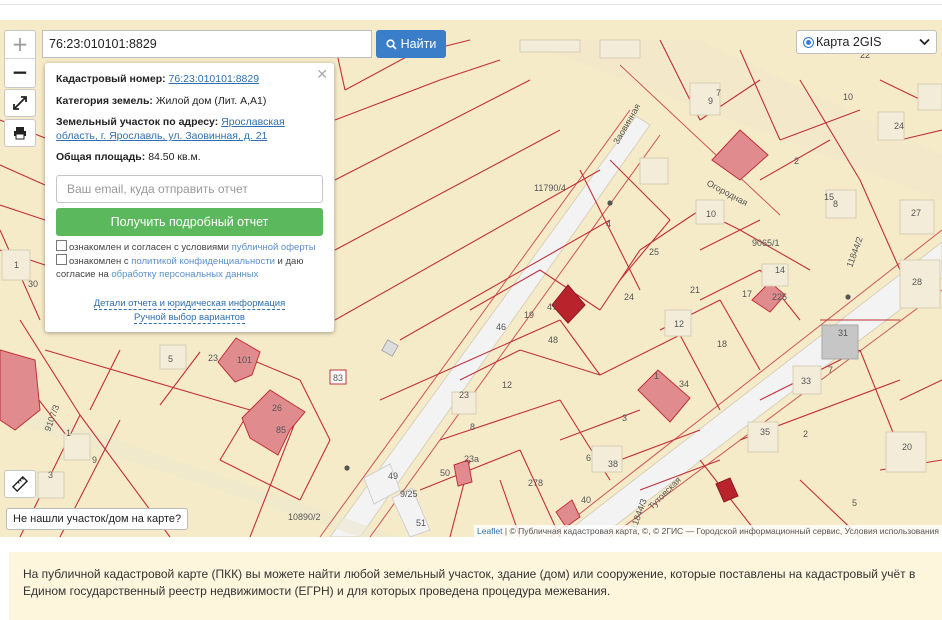 The height and width of the screenshot is (620, 942). I want to click on parcel-label: 18, so click(722, 344).